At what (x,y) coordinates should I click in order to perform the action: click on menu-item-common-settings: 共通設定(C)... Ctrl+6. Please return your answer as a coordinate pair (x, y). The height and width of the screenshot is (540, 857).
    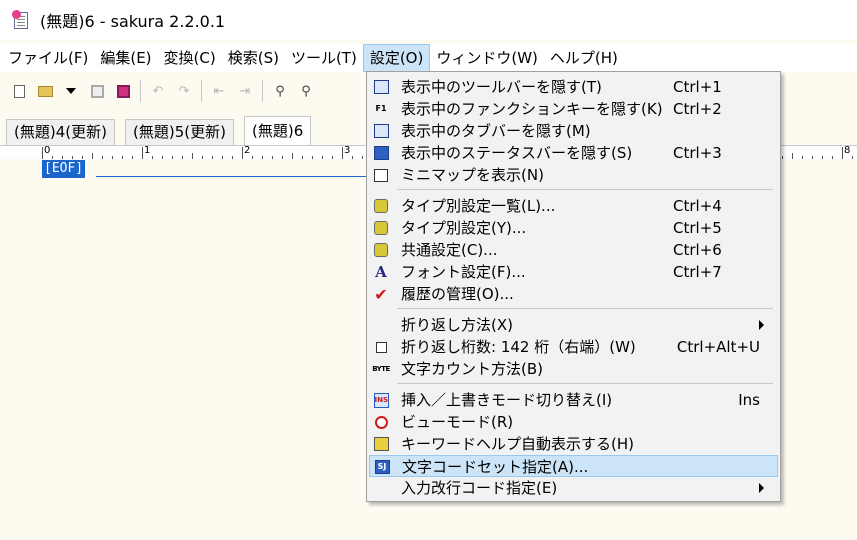
    Looking at the image, I should click on (573, 250).